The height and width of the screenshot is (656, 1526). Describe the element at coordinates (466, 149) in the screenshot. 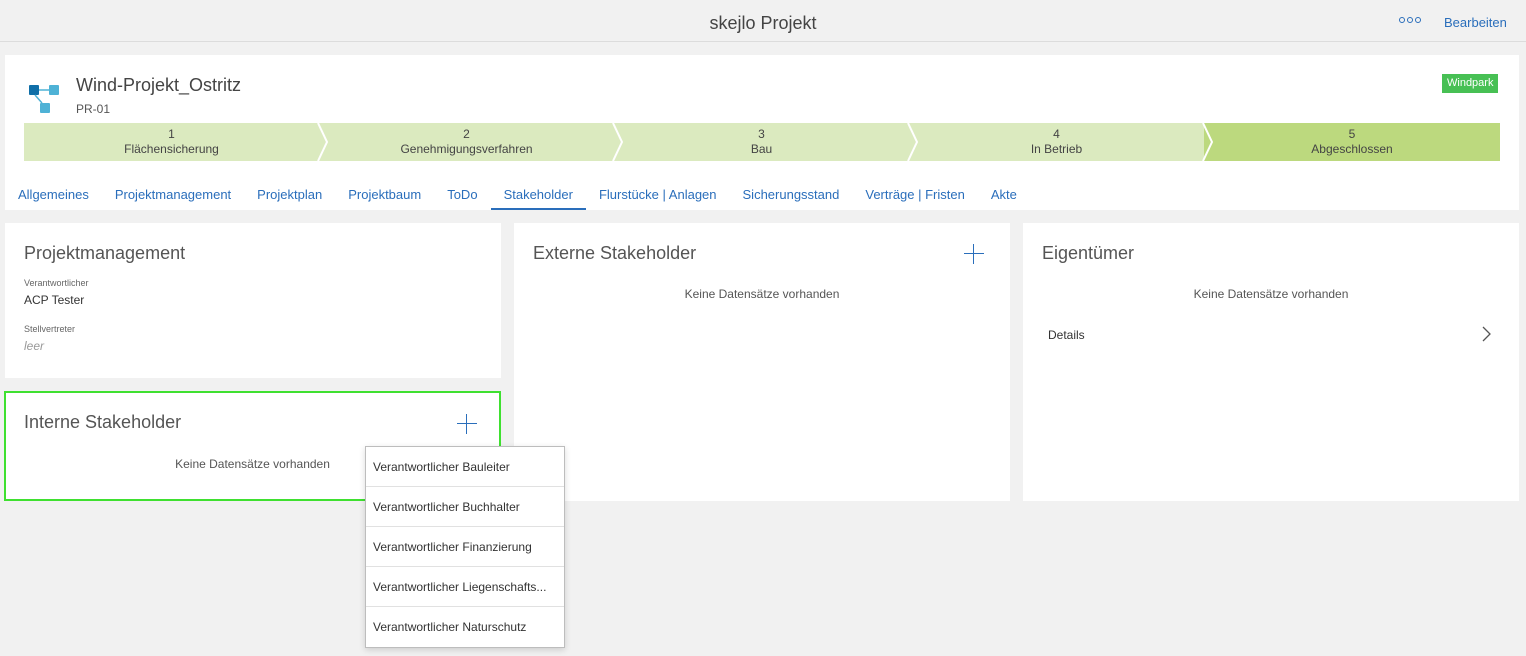

I see `step-label: Genehmigungsverfahren` at that location.